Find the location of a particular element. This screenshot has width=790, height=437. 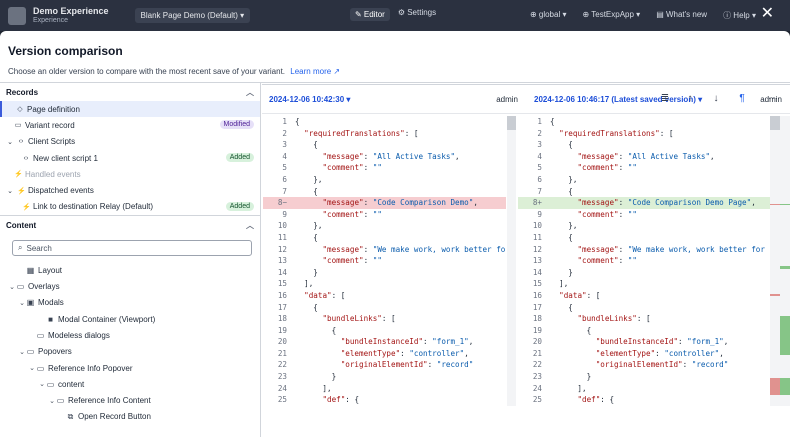

tree-item-label: Open Record Button is located at coordinates (114, 417).